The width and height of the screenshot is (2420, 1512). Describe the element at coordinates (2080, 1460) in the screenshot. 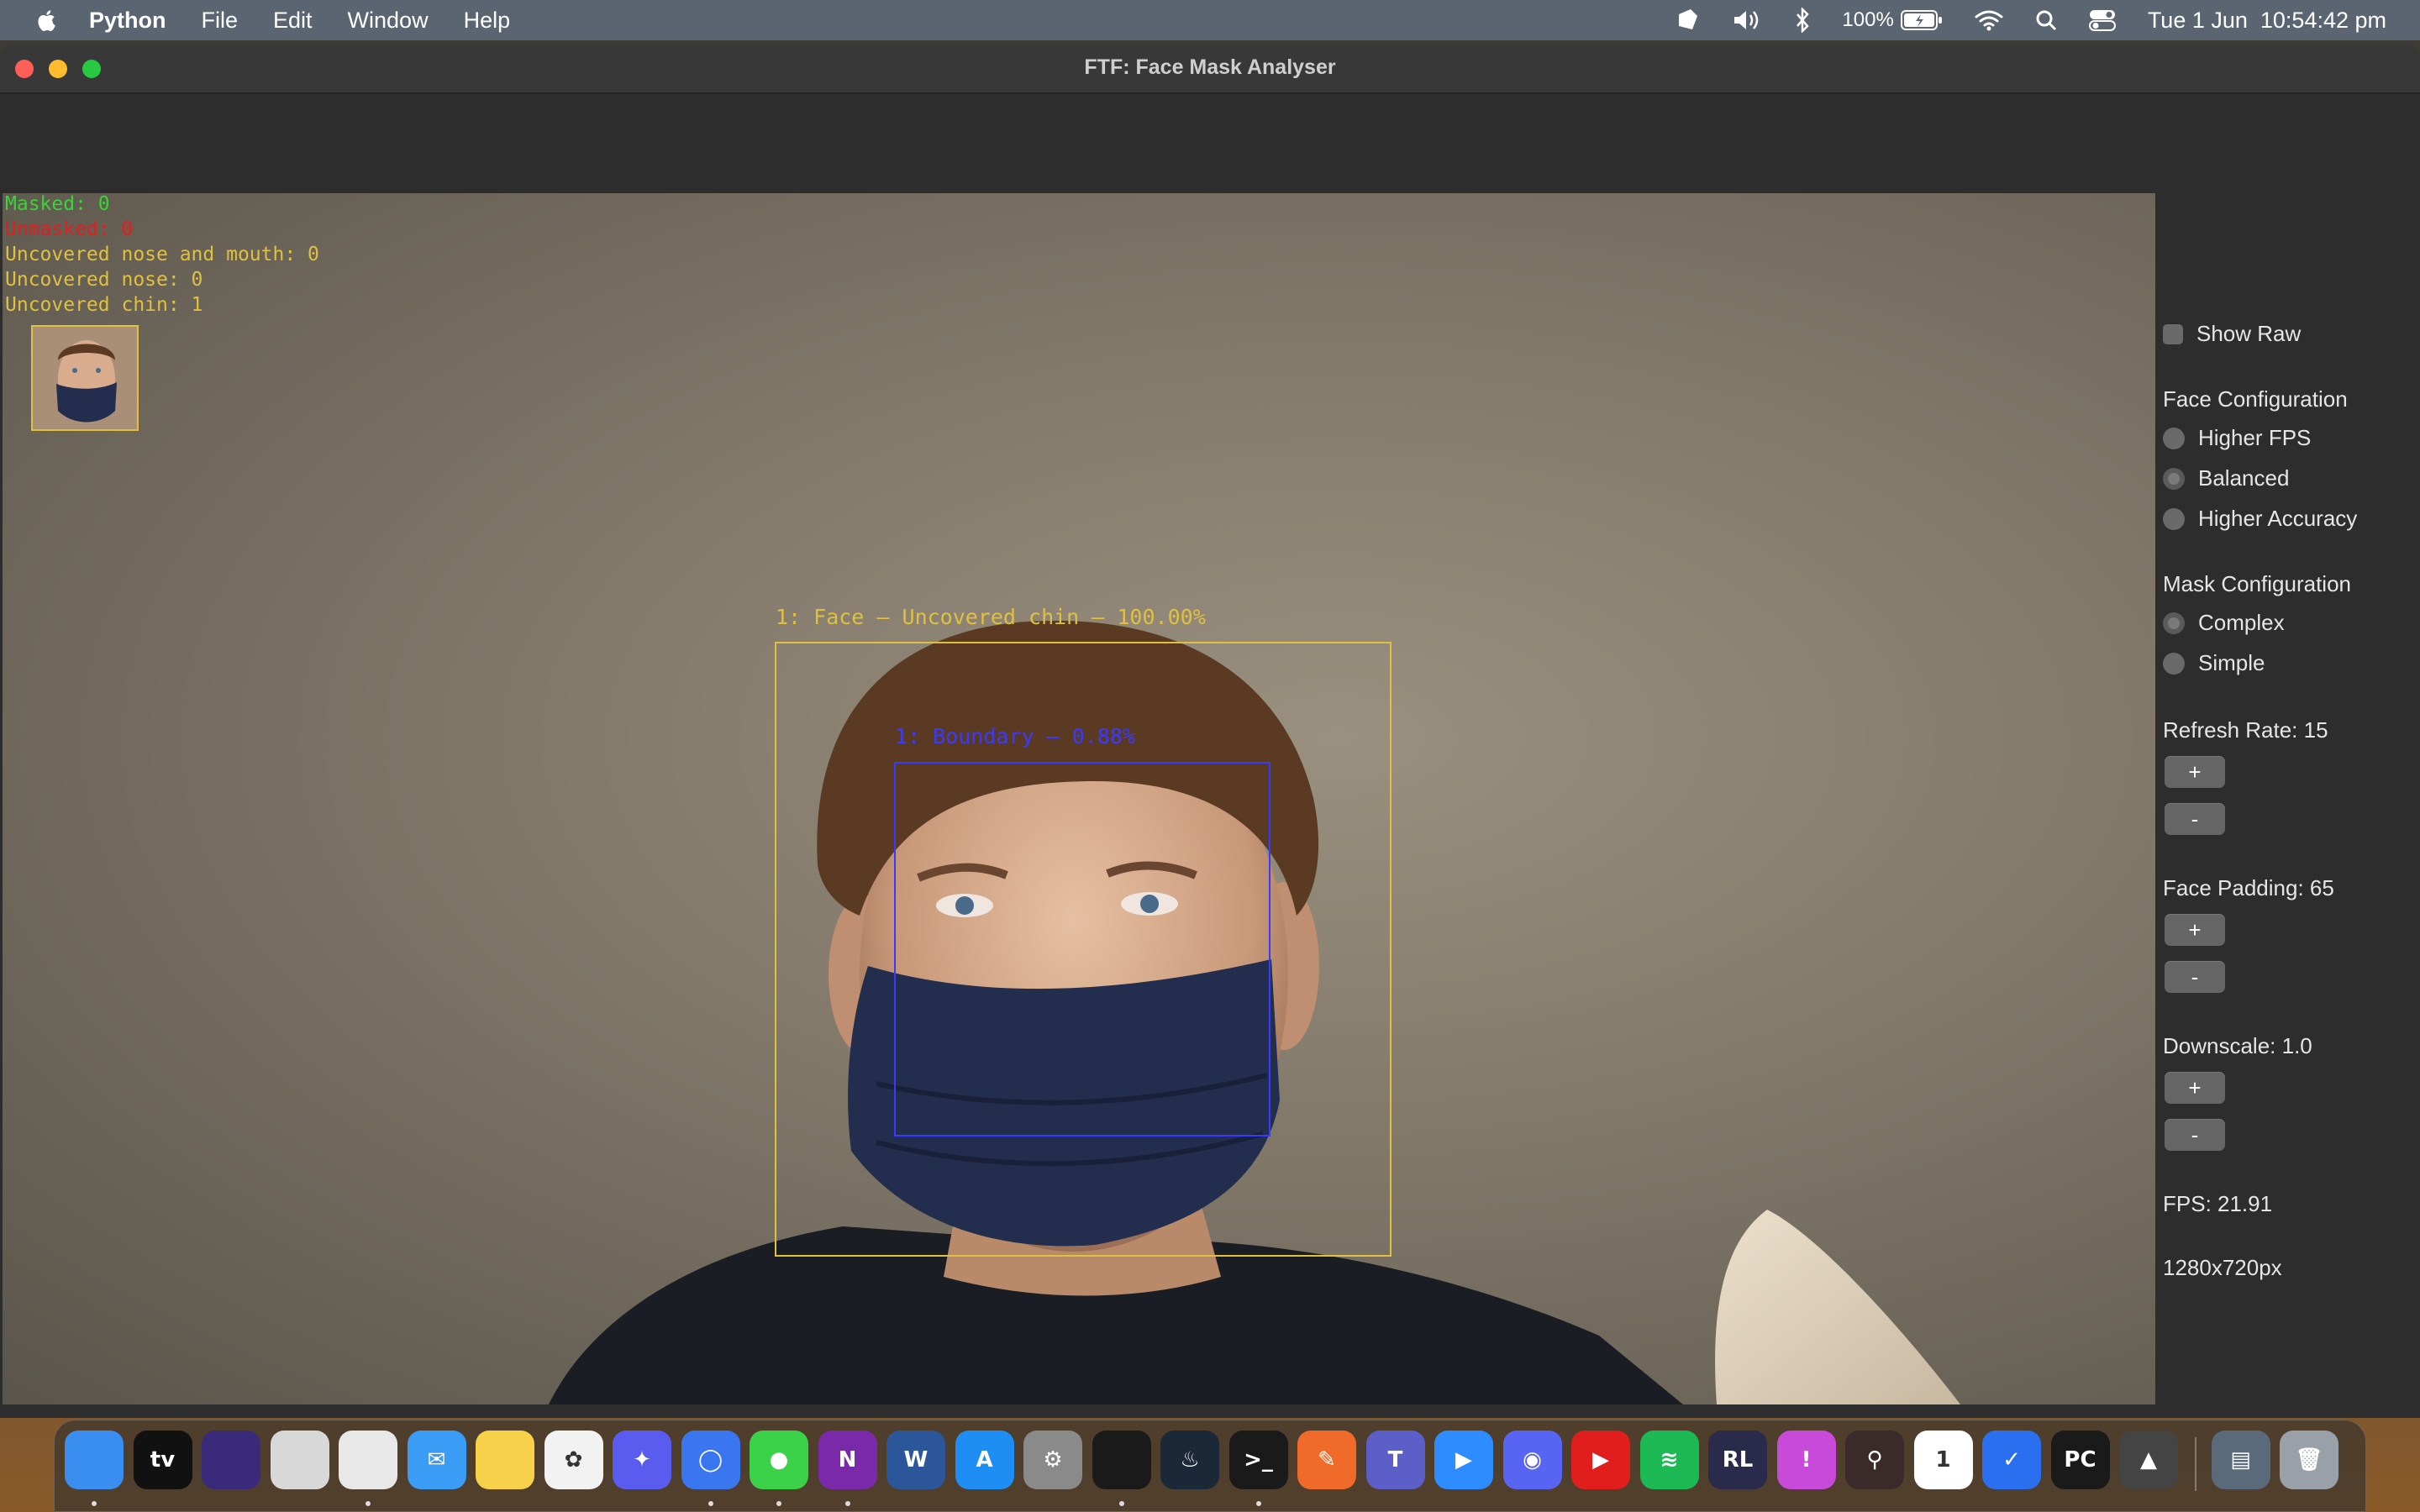

I see `dock-icon-pycharm: PC` at that location.